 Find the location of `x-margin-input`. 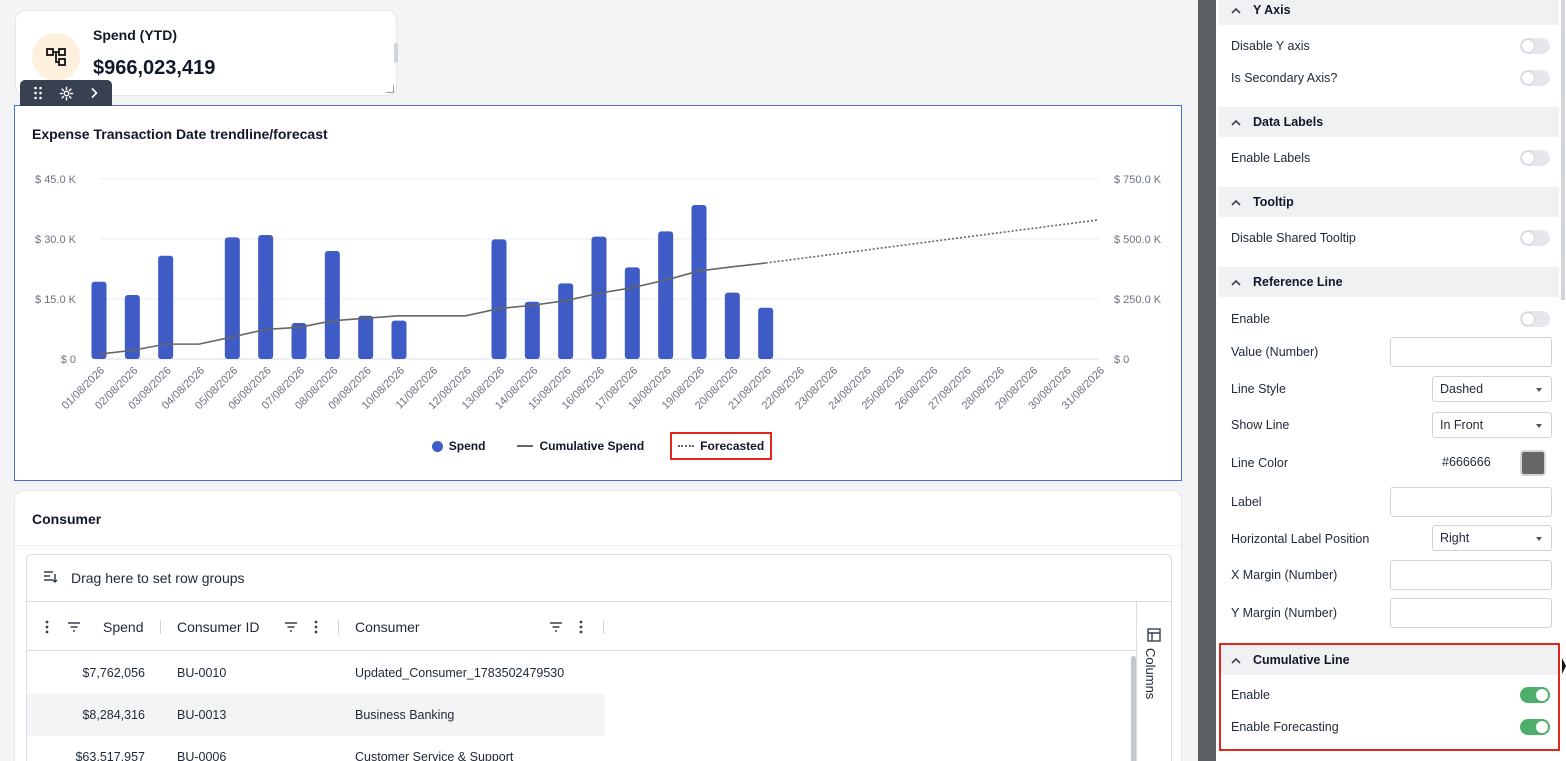

x-margin-input is located at coordinates (1471, 575).